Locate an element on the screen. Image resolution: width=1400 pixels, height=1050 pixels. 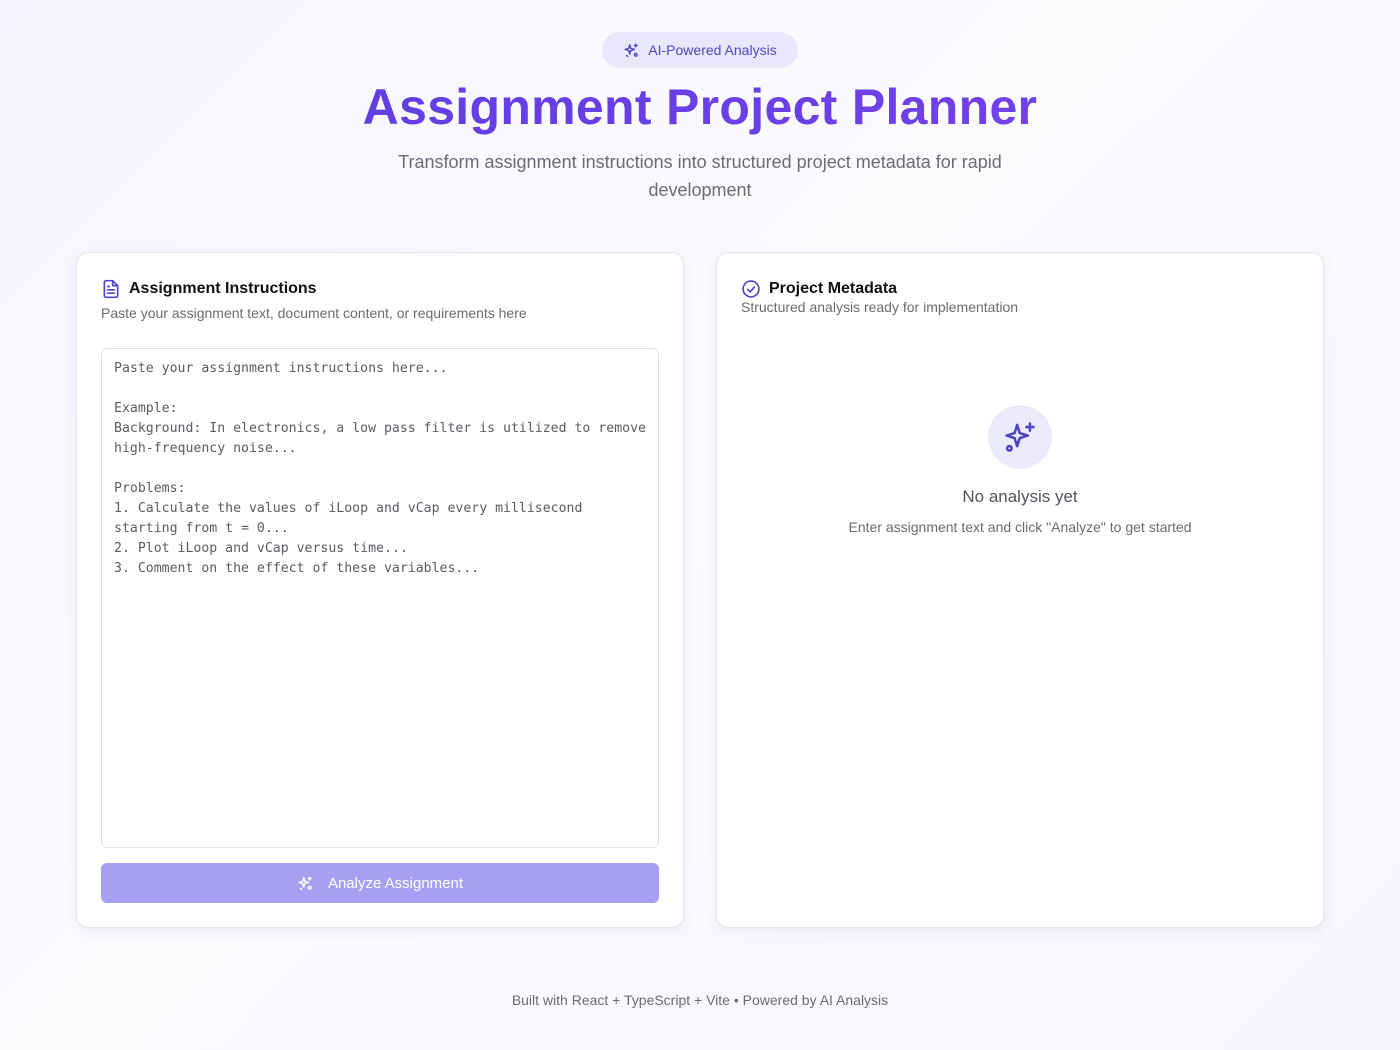
empty-state-title: No analysis yet is located at coordinates (1020, 496).